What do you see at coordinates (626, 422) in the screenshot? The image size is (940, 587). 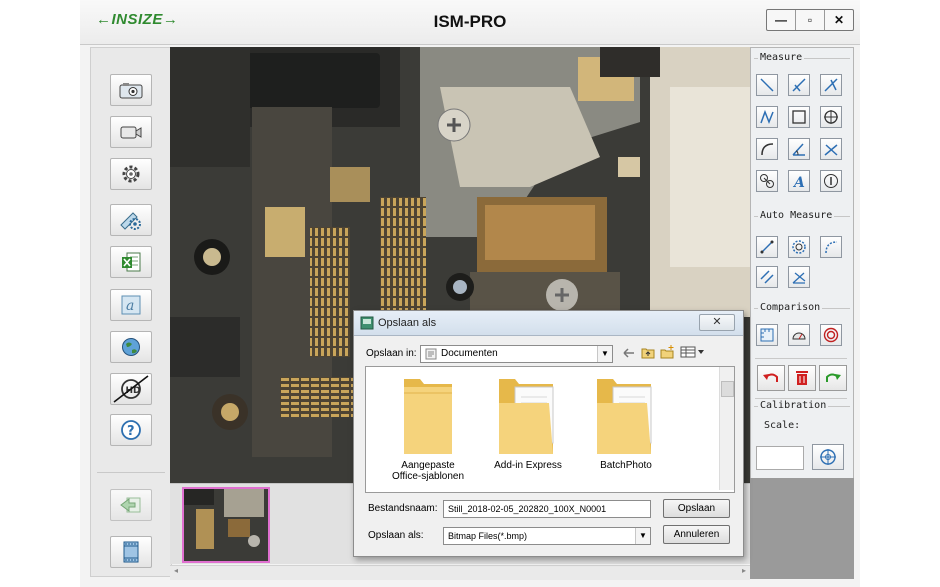 I see `folder-item: BatchPhoto` at bounding box center [626, 422].